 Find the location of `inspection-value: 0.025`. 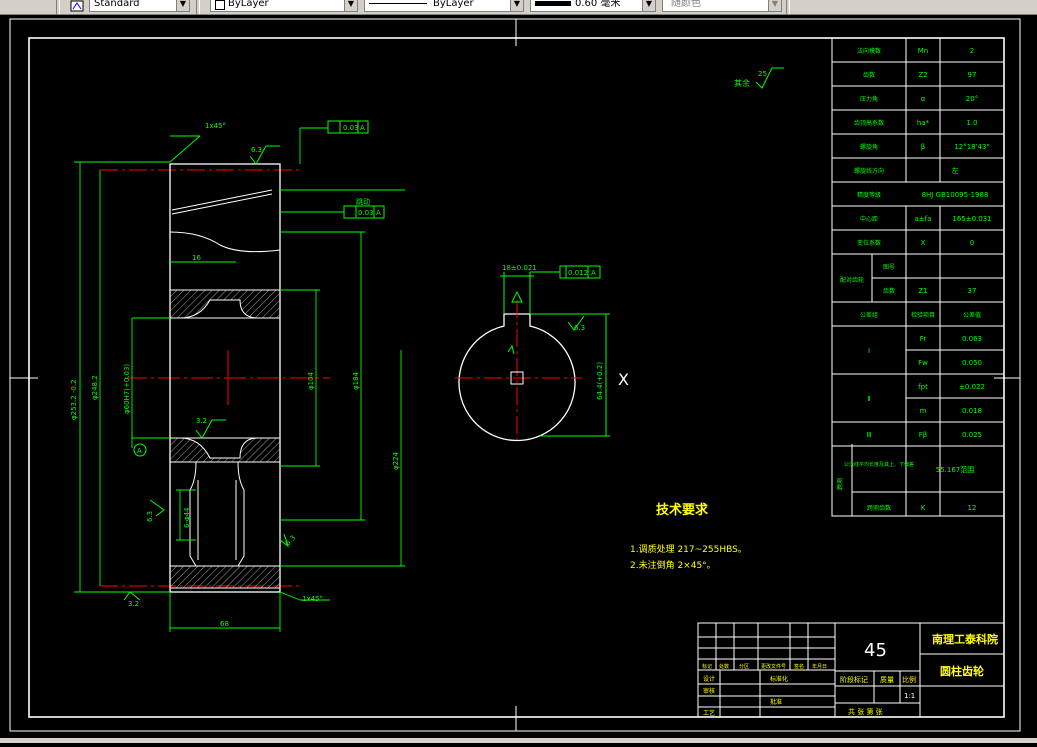

inspection-value: 0.025 is located at coordinates (972, 435).